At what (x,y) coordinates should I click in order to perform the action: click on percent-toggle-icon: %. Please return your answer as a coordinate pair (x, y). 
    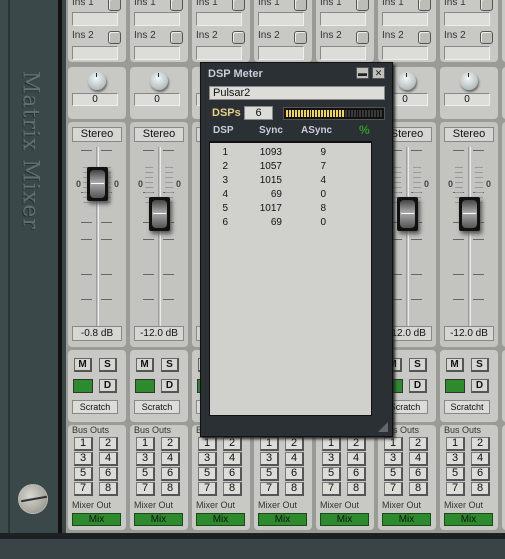
    Looking at the image, I should click on (364, 130).